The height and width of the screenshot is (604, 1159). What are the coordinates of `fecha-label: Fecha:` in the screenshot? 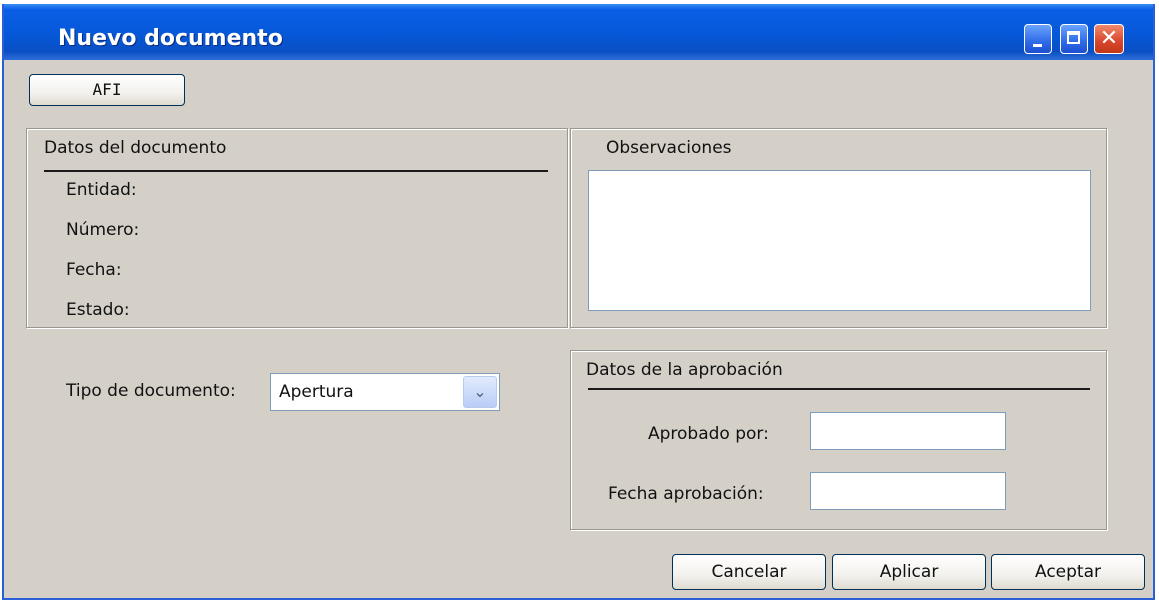 It's located at (94, 270).